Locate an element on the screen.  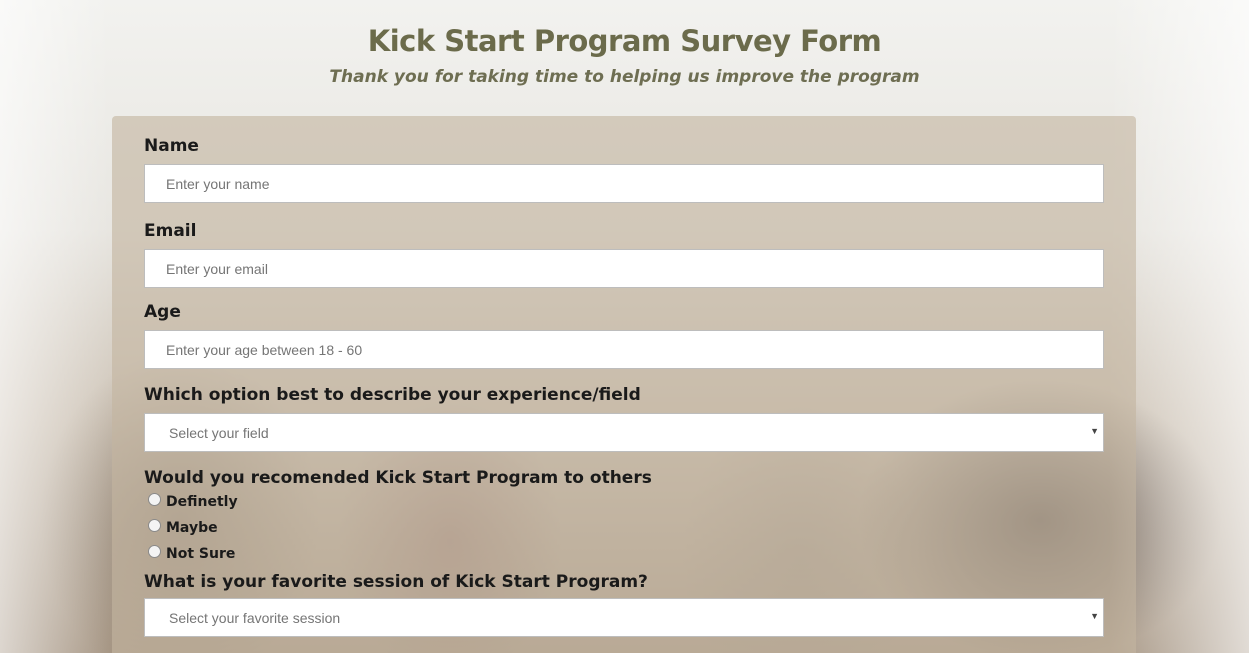
age-input is located at coordinates (624, 349).